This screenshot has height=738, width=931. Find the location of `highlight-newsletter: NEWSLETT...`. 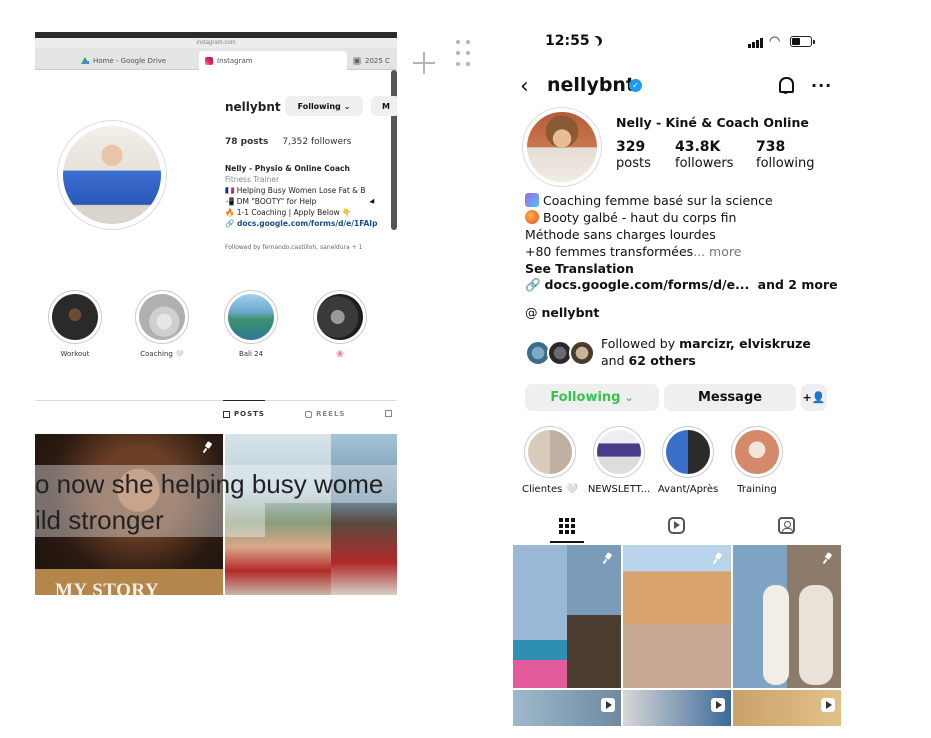

highlight-newsletter: NEWSLETT... is located at coordinates (619, 460).